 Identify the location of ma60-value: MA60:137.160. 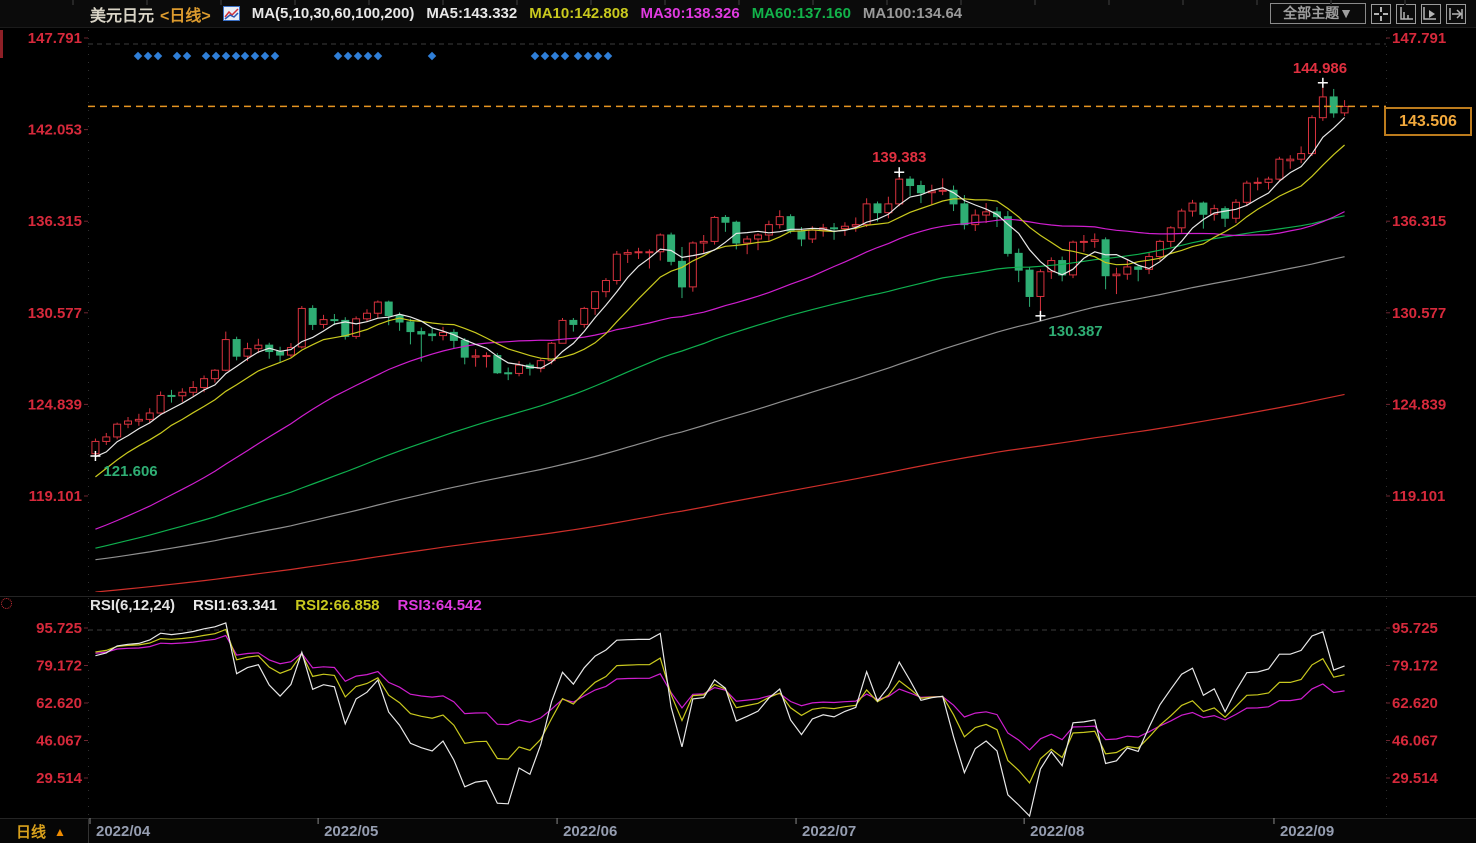
(801, 13).